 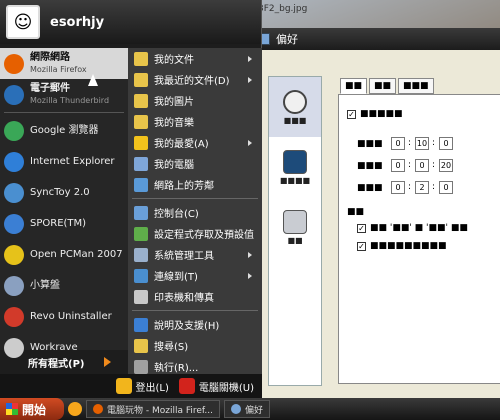 What do you see at coordinates (71, 316) in the screenshot?
I see `recent-program-label: Revo Uninstaller` at bounding box center [71, 316].